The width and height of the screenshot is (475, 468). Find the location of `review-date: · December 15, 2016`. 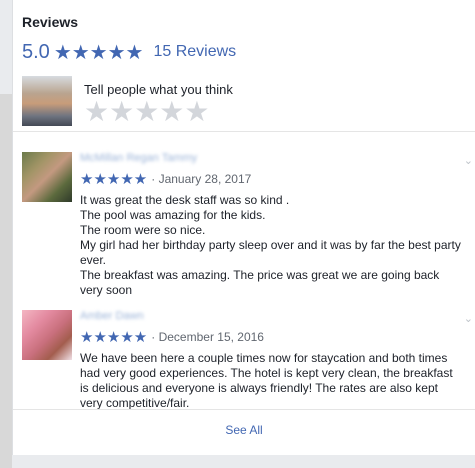

review-date: · December 15, 2016 is located at coordinates (207, 337).